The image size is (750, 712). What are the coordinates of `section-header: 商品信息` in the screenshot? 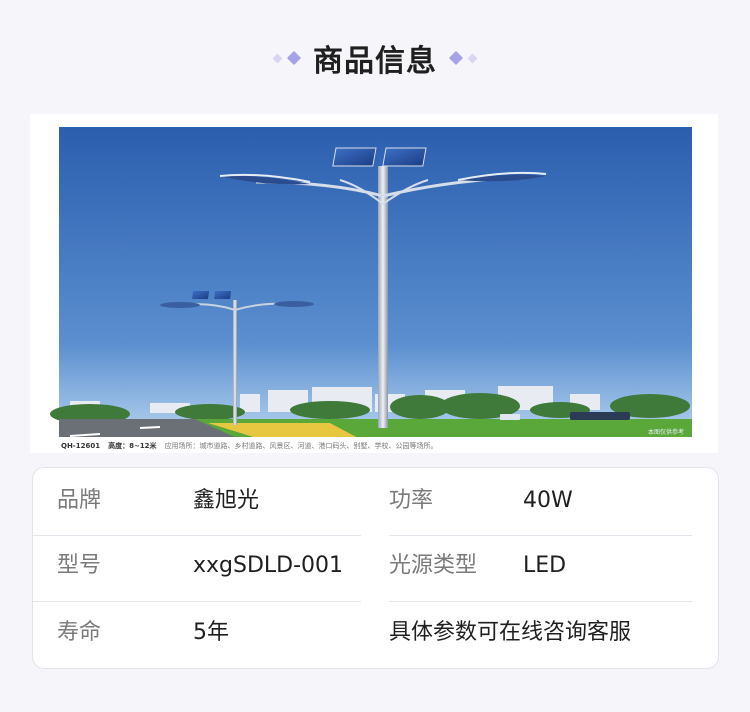 It's located at (375, 58).